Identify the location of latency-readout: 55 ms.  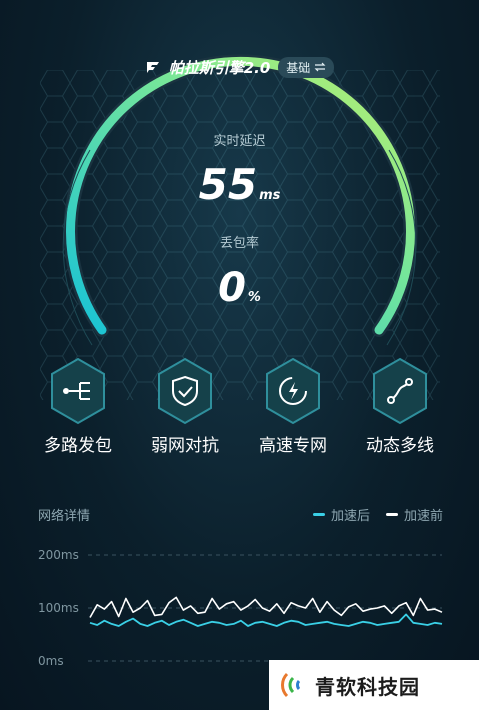
(239, 184).